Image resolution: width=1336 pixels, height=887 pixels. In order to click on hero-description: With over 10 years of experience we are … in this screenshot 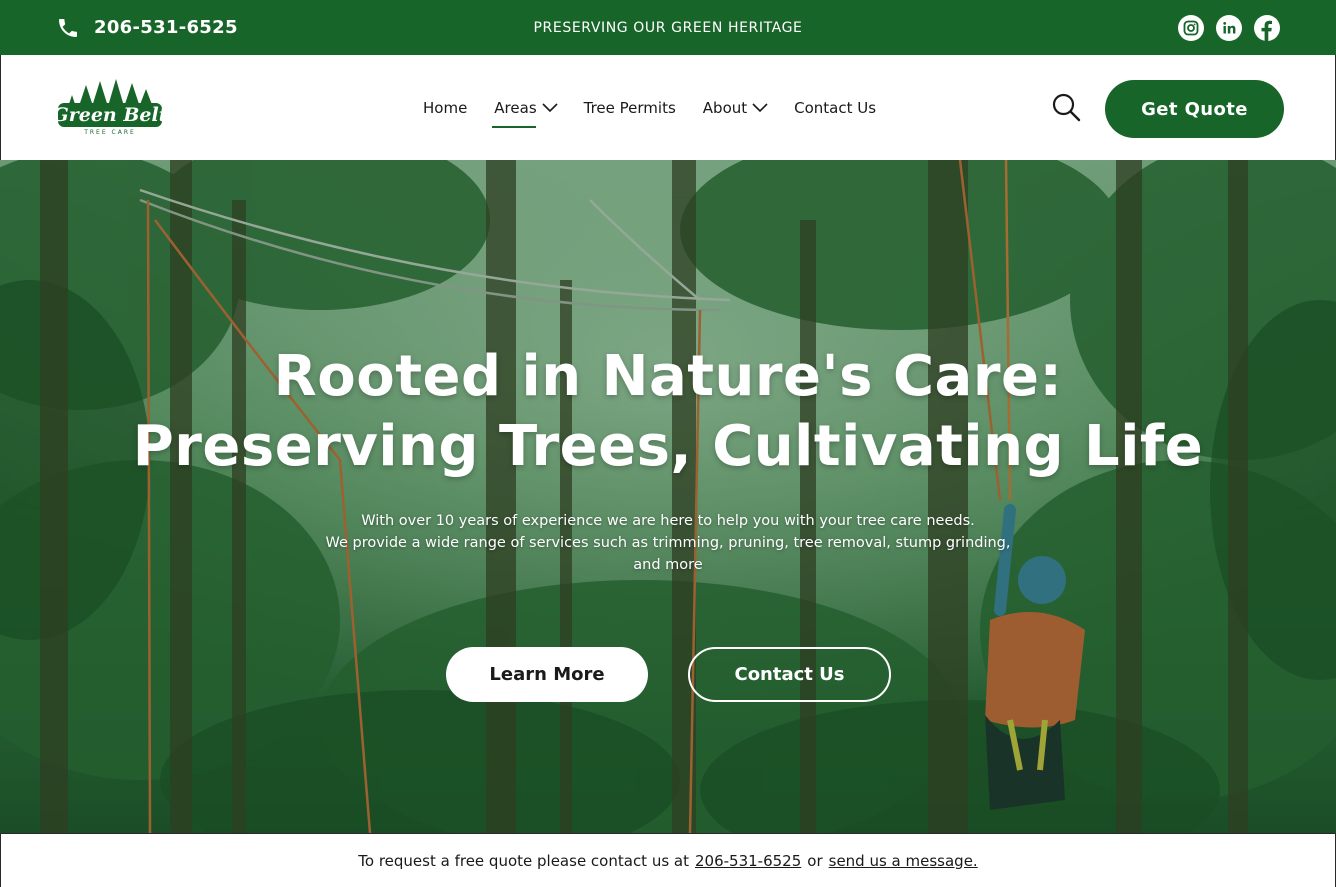, I will do `click(668, 543)`.